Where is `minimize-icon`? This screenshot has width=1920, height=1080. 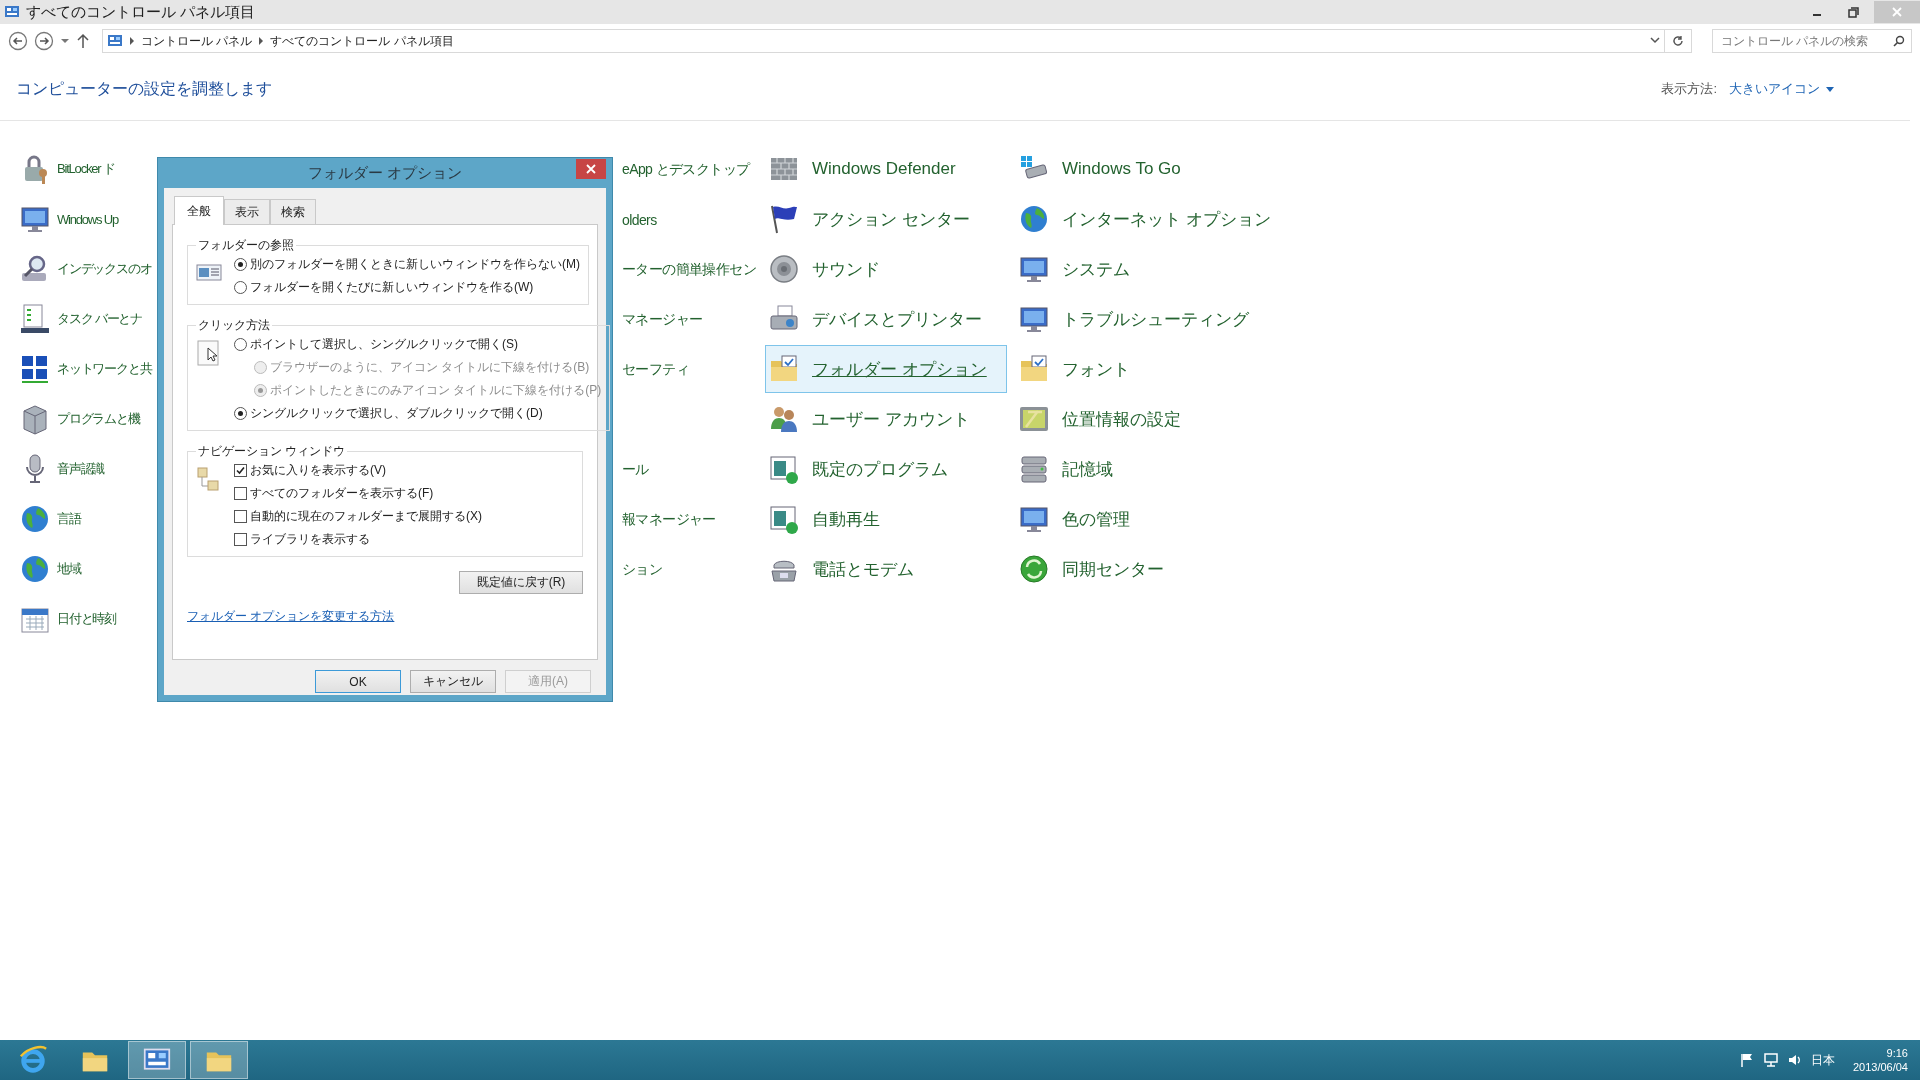 minimize-icon is located at coordinates (1817, 15).